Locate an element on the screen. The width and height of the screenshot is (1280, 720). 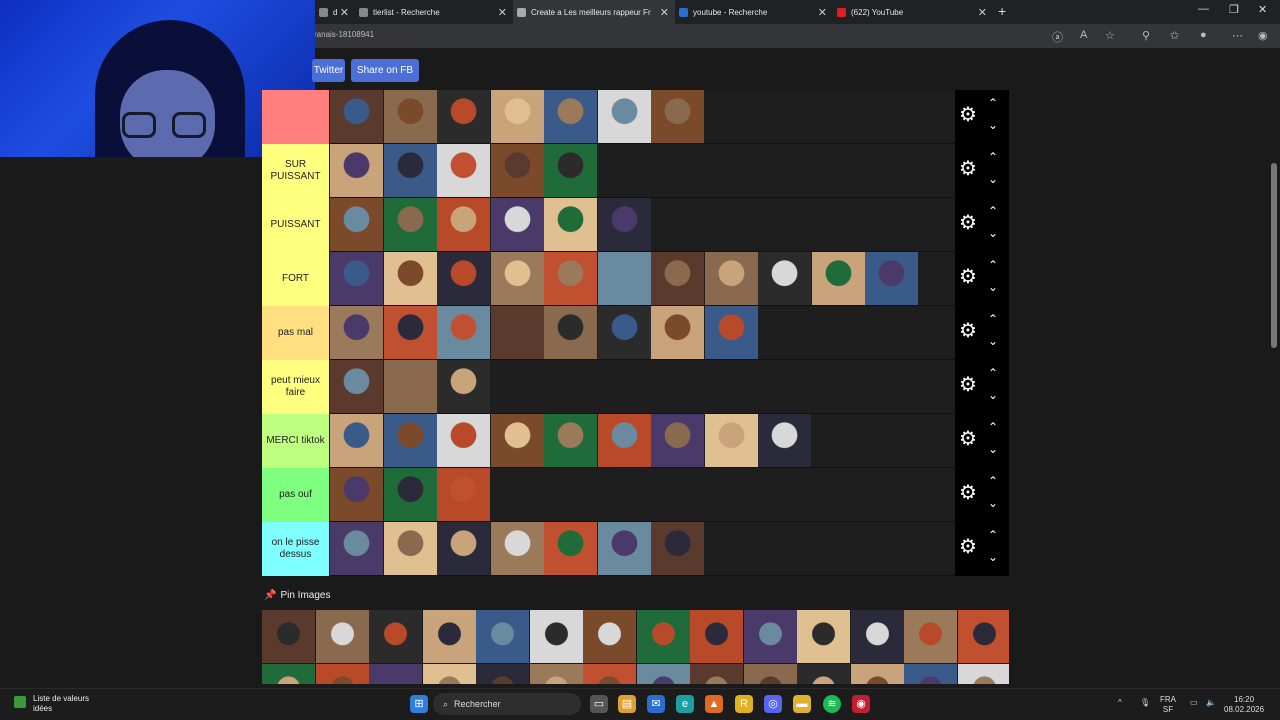
outlook-icon: ✉ is located at coordinates (656, 704).